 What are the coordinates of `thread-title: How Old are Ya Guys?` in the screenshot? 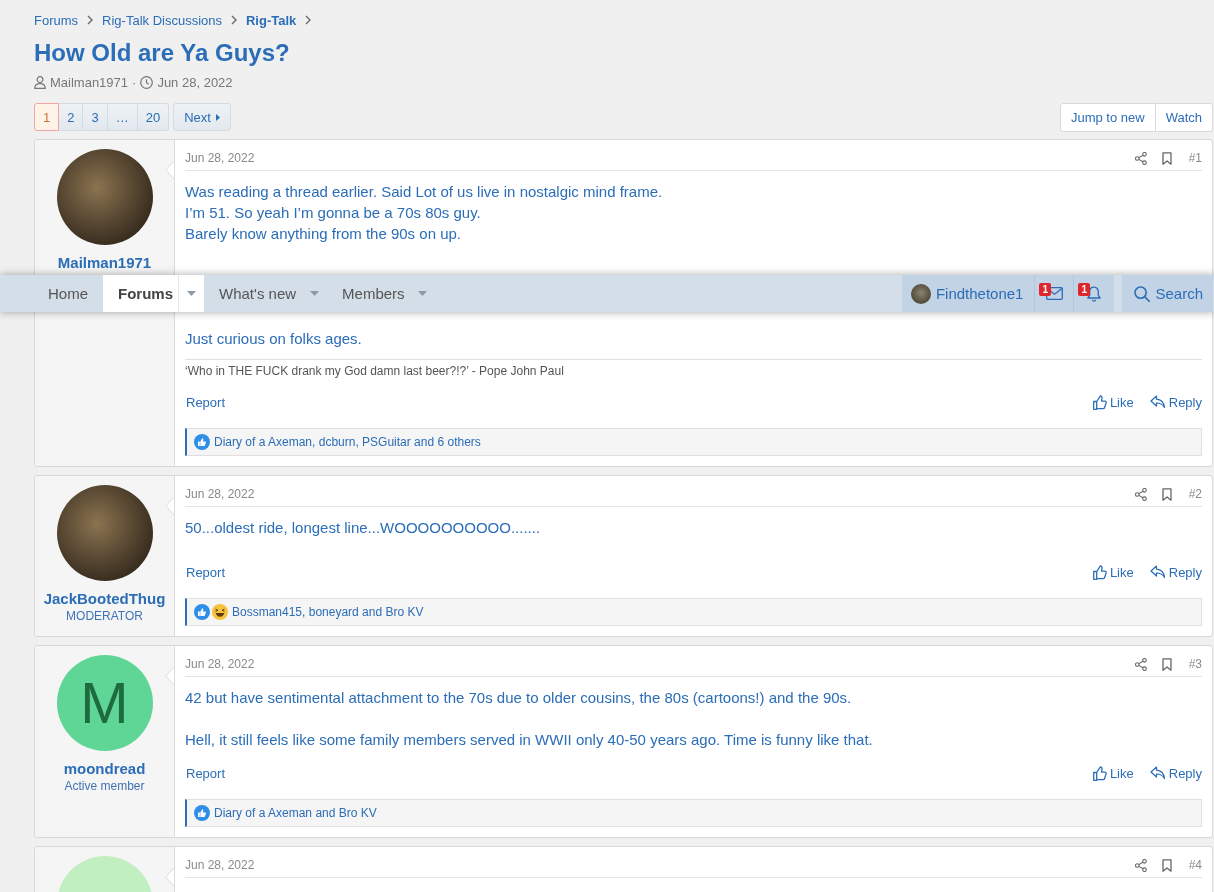 It's located at (162, 53).